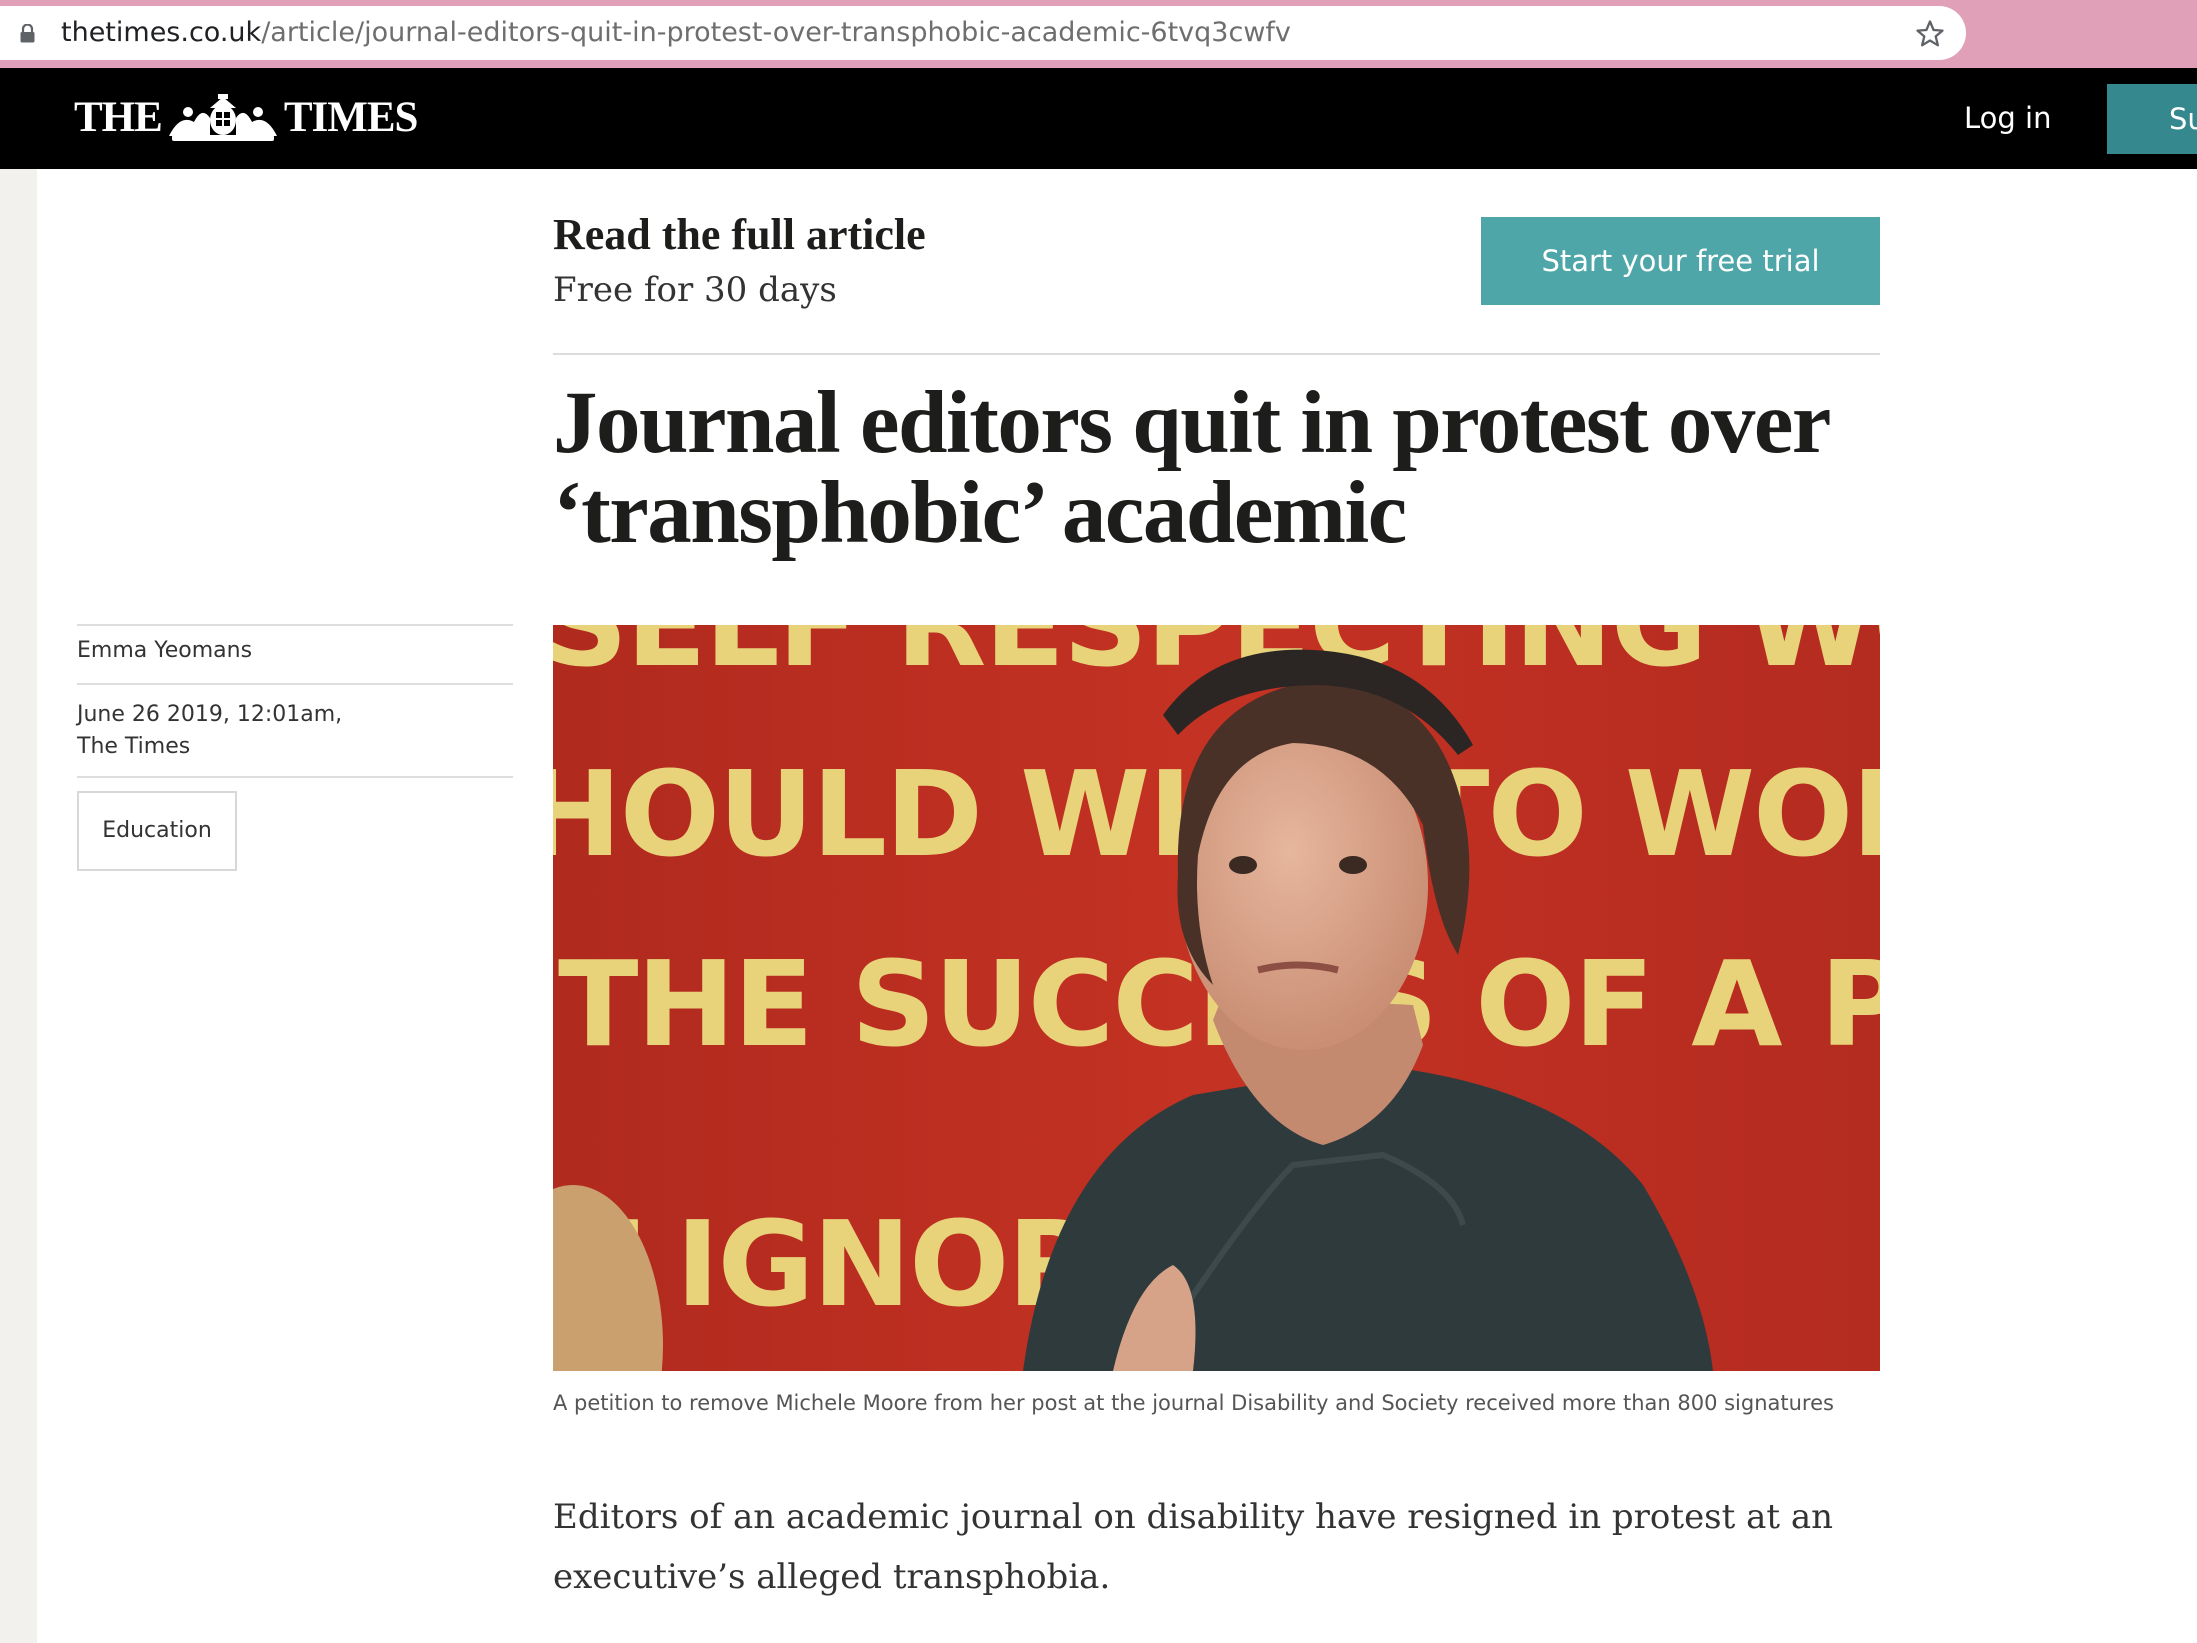 The width and height of the screenshot is (2197, 1643). I want to click on publish-info: June 26 2019, 12:01am, The Times, so click(209, 731).